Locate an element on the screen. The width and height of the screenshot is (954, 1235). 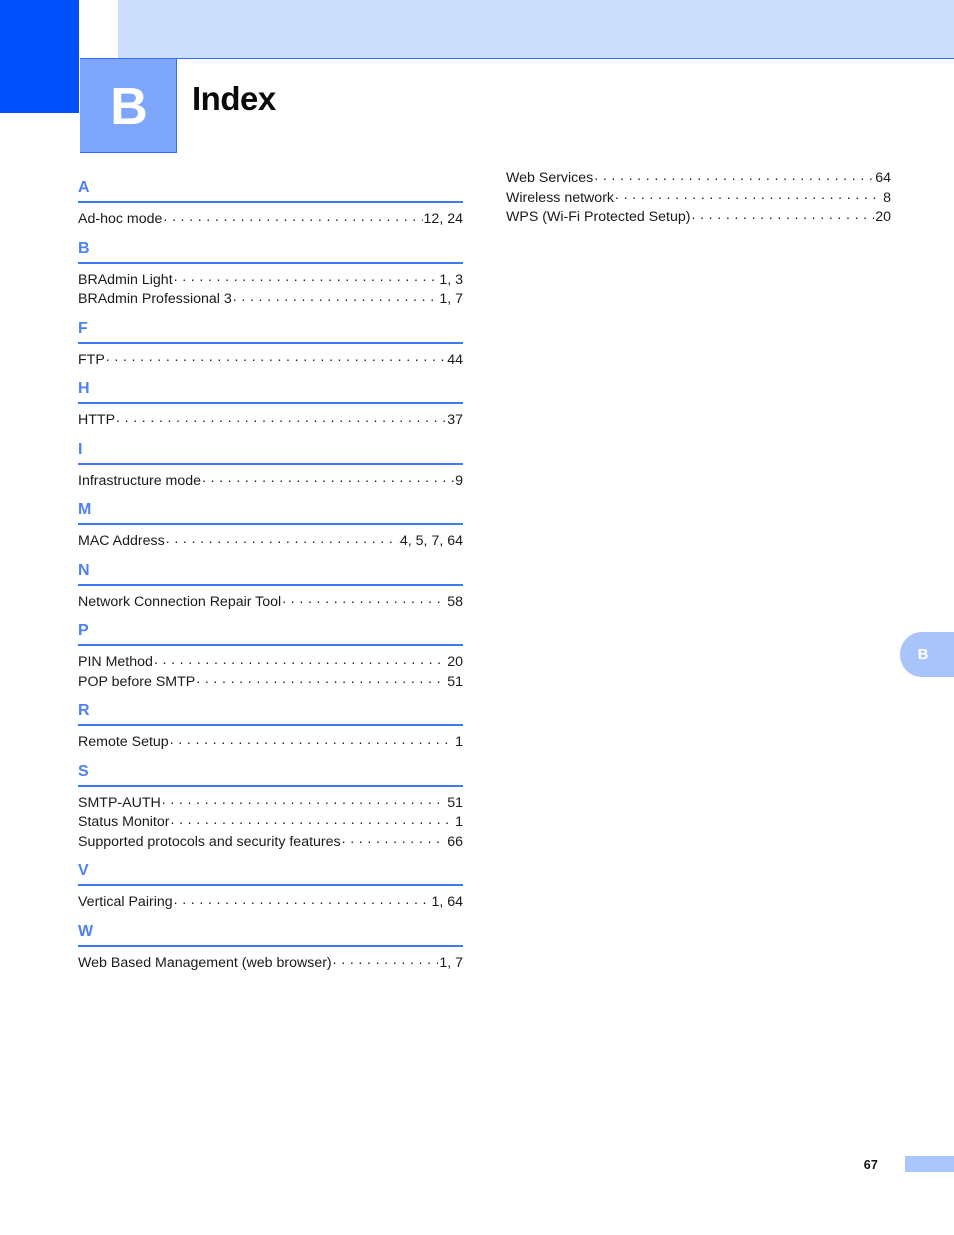
index-entry: Web Based Management (web browser) 1, 7 is located at coordinates (270, 963).